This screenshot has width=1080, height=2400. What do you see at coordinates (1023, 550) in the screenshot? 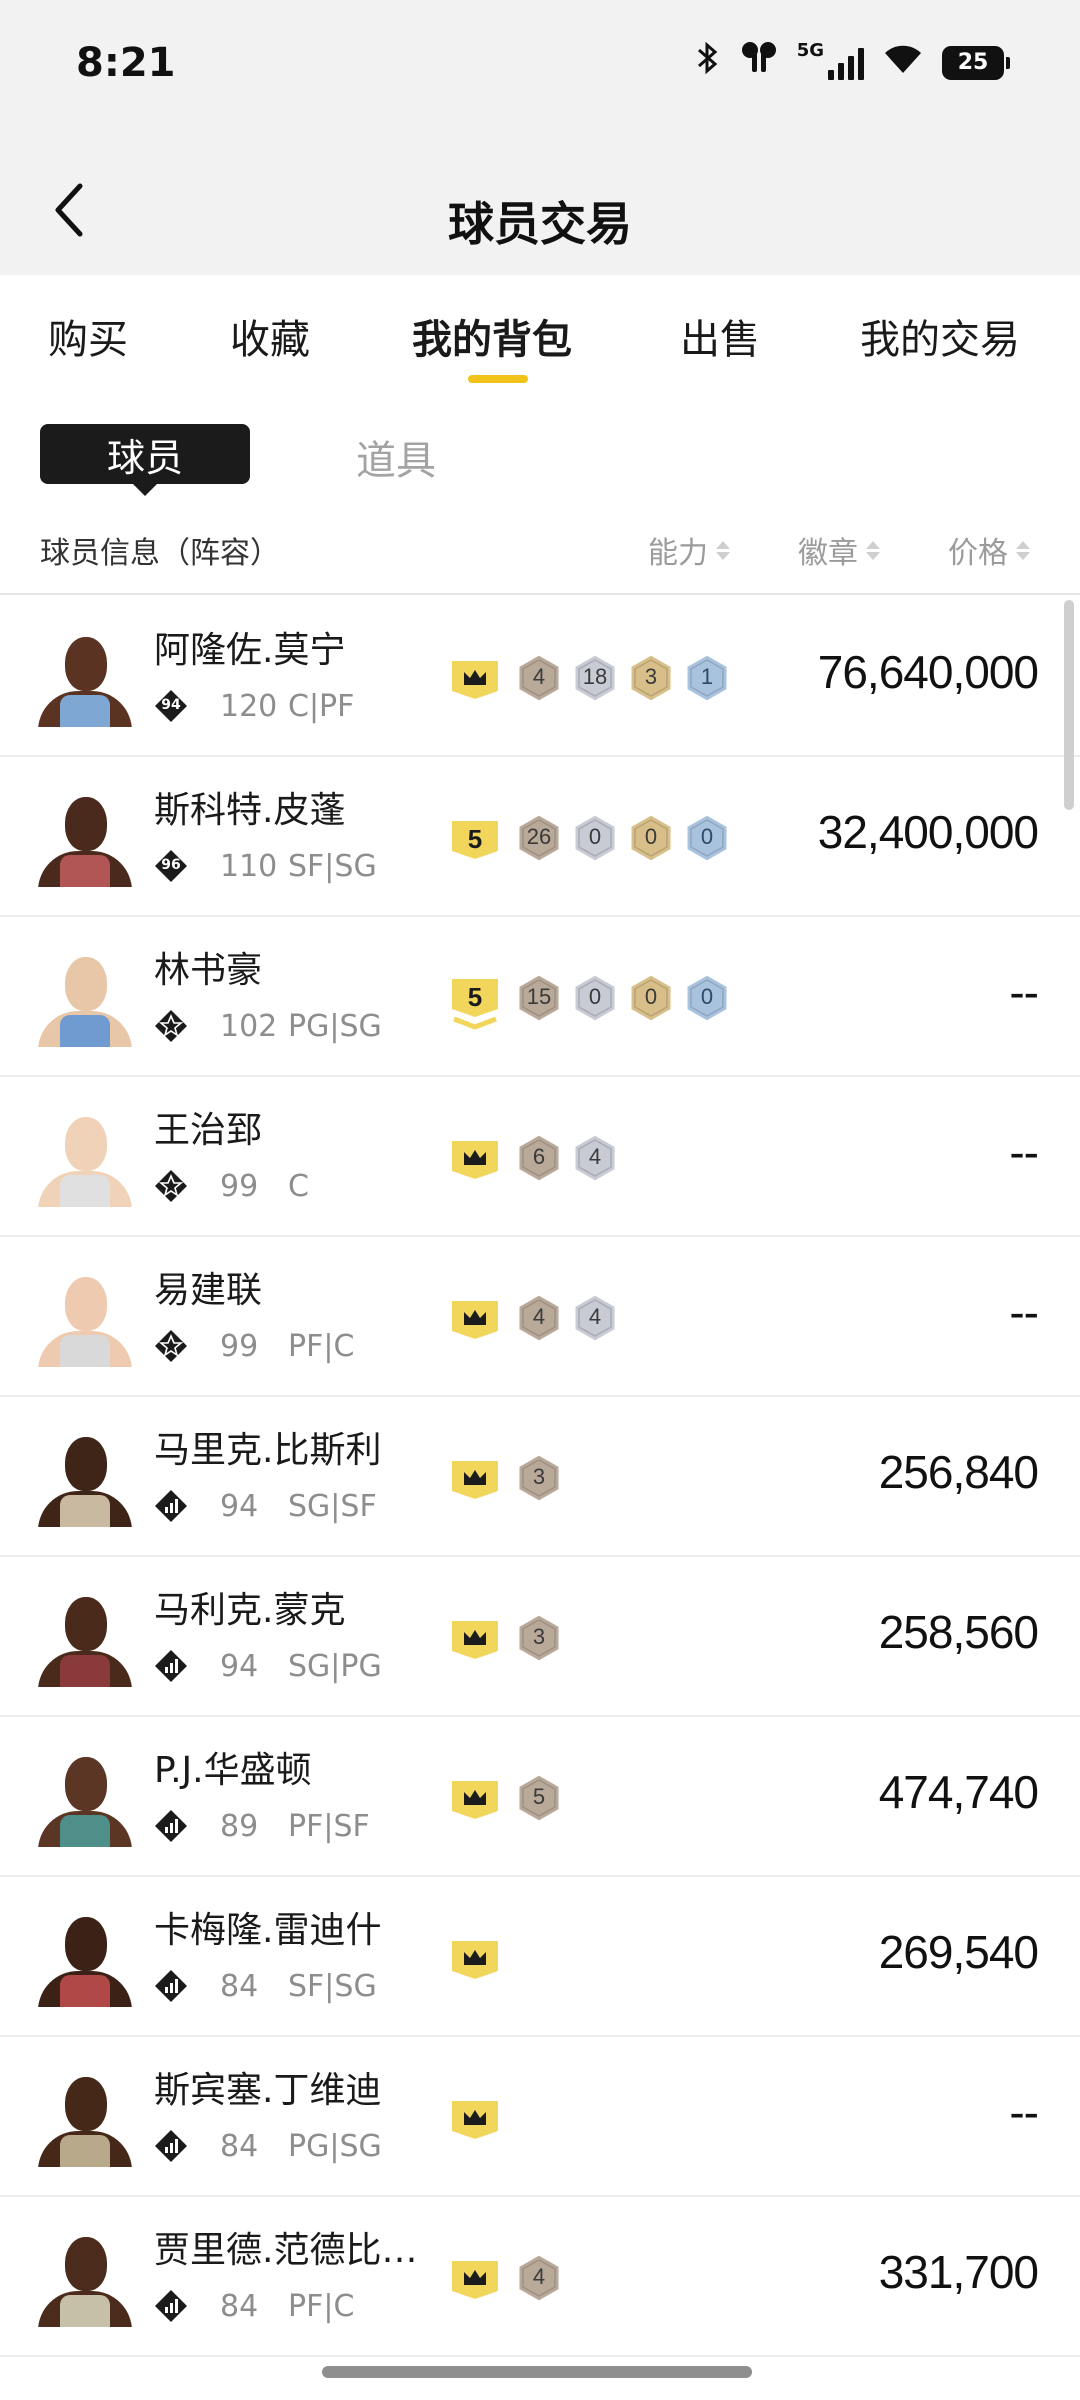
I see `sort-icon` at bounding box center [1023, 550].